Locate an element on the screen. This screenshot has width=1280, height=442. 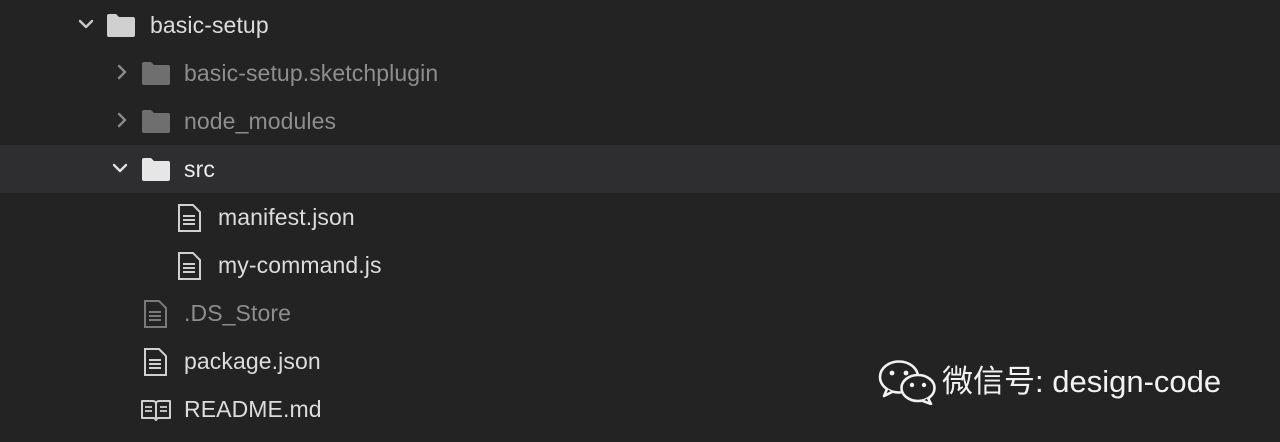
tree-row-label: README.md is located at coordinates (253, 409).